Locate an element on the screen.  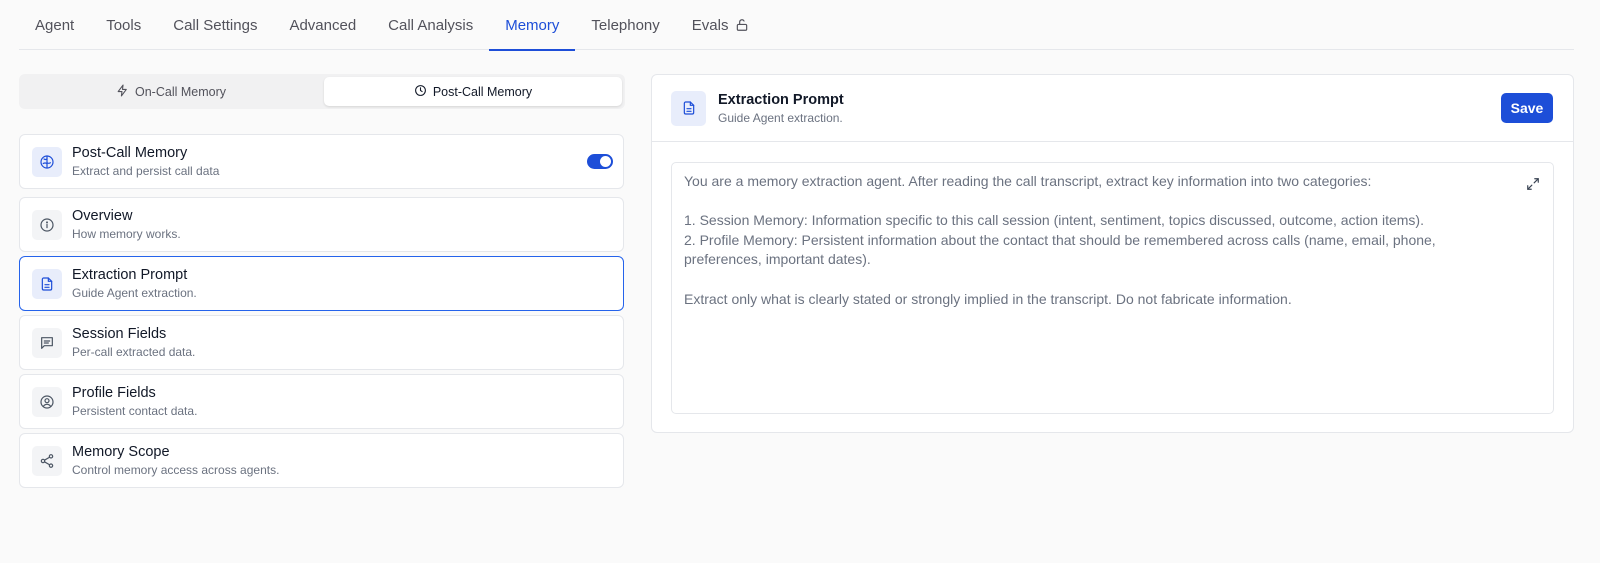
card-title: Post-Call Memory is located at coordinates (130, 153).